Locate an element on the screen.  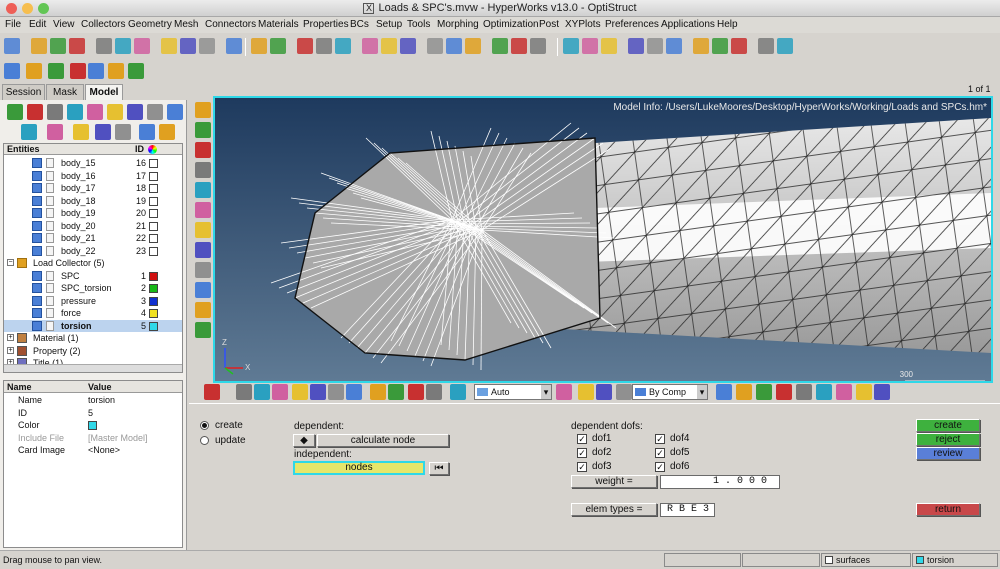
property-row: ID 5 is located at coordinates (93, 413).